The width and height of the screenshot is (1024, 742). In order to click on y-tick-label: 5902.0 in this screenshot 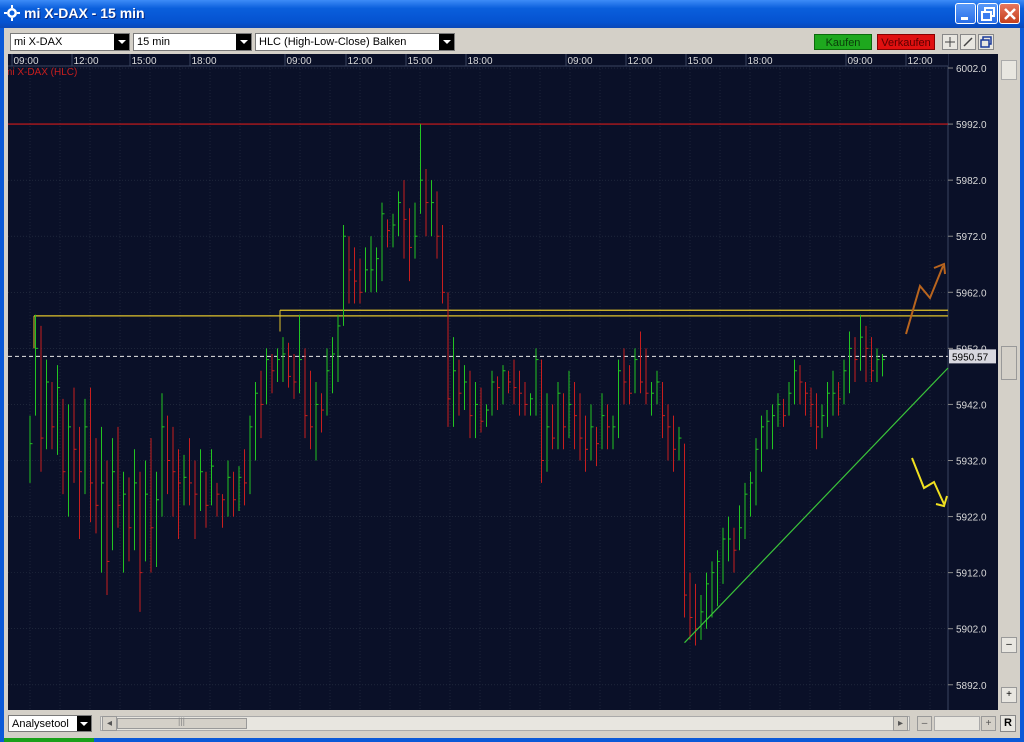, I will do `click(971, 630)`.